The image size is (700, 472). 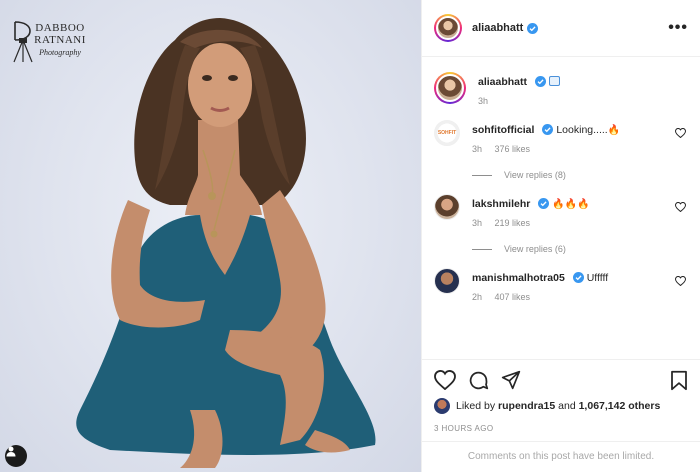 I want to click on comment-item: lakshmilehr 🔥🔥🔥 3h 219 likes, so click(x=561, y=211).